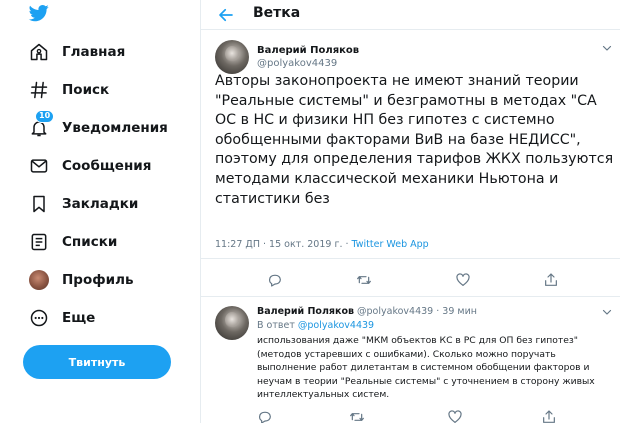 The width and height of the screenshot is (620, 423). I want to click on home-icon, so click(39, 52).